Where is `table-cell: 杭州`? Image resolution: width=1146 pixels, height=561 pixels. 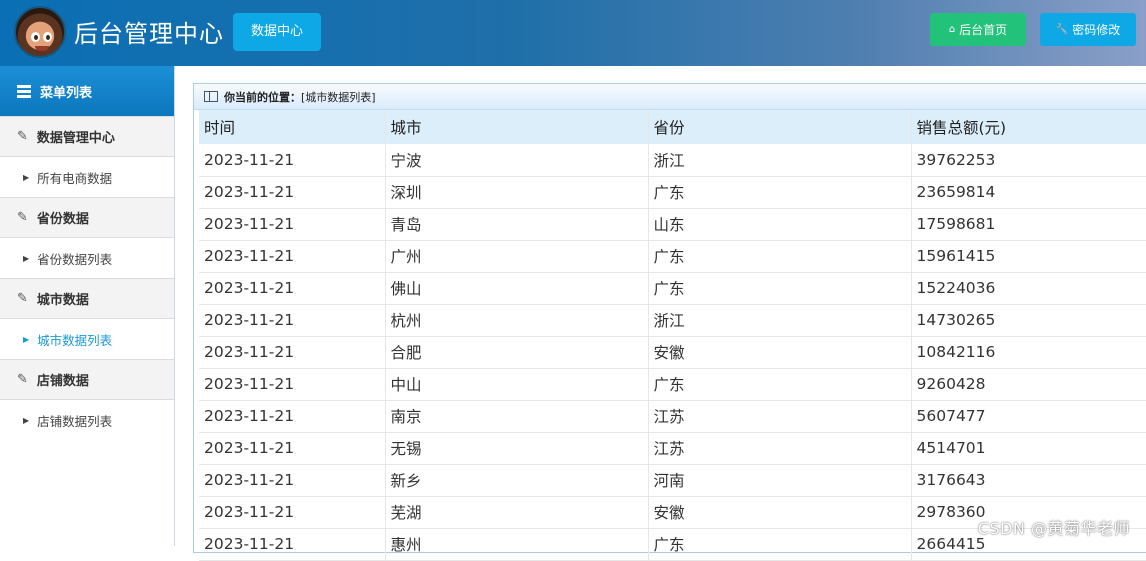 table-cell: 杭州 is located at coordinates (516, 320).